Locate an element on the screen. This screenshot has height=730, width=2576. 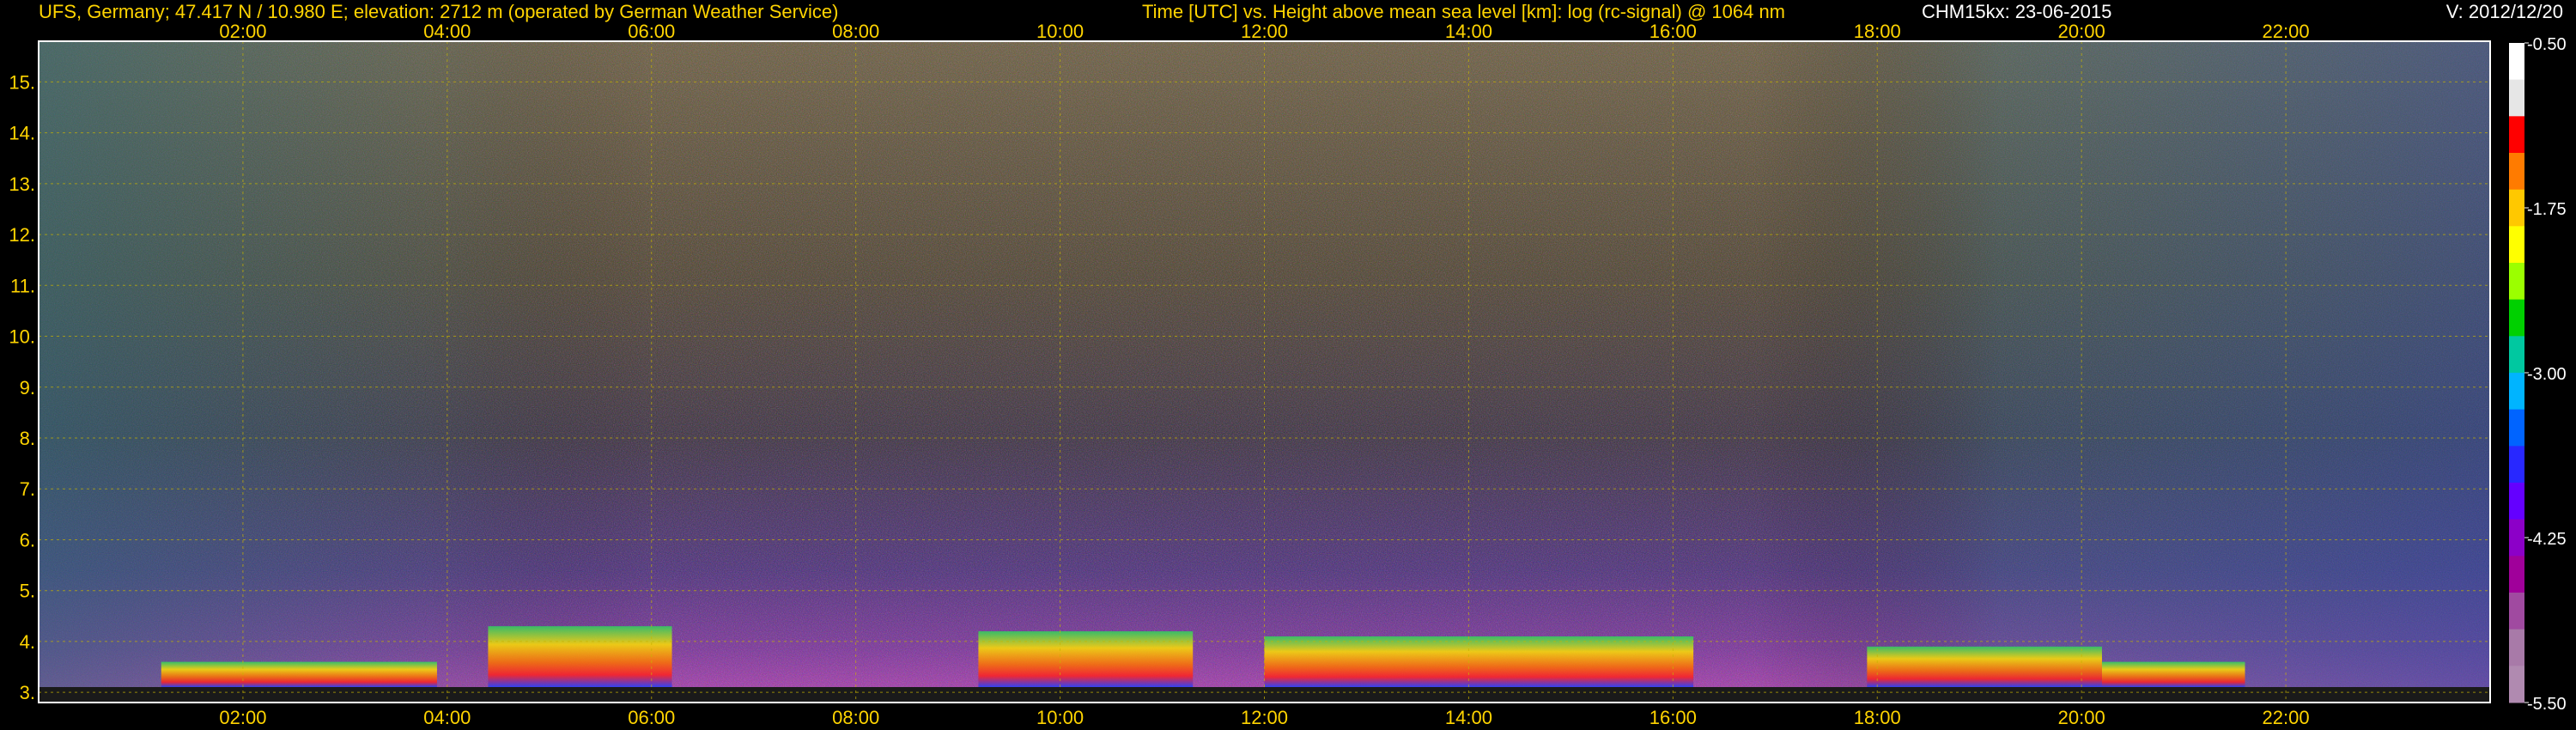
colorbar-tick-label: -5.50 is located at coordinates (2547, 704).